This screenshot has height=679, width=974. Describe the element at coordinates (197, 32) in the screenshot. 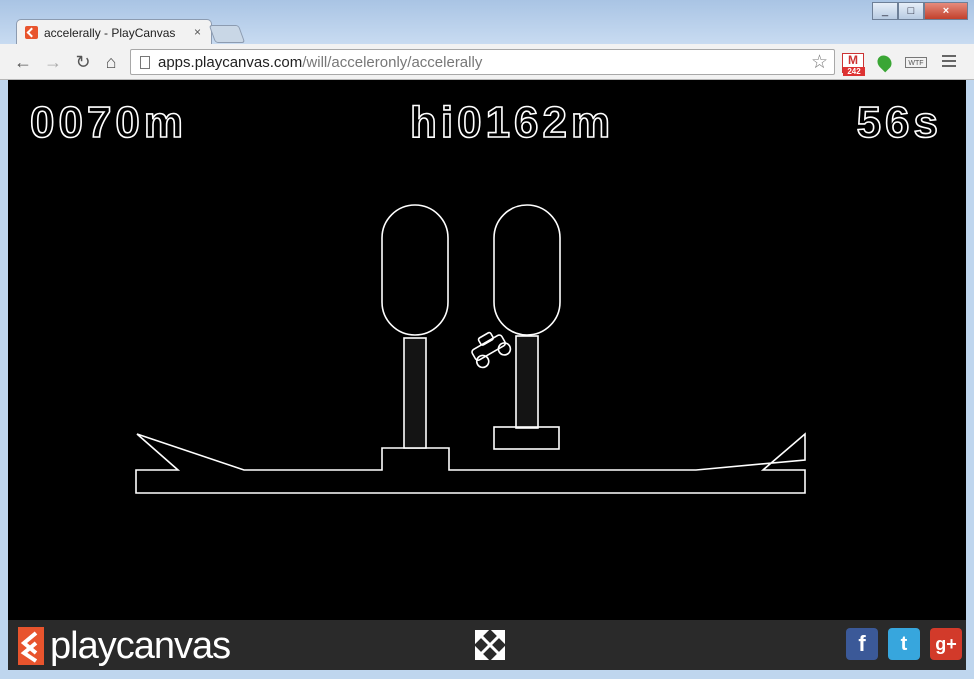

I see `tab-close-icon: ×` at that location.